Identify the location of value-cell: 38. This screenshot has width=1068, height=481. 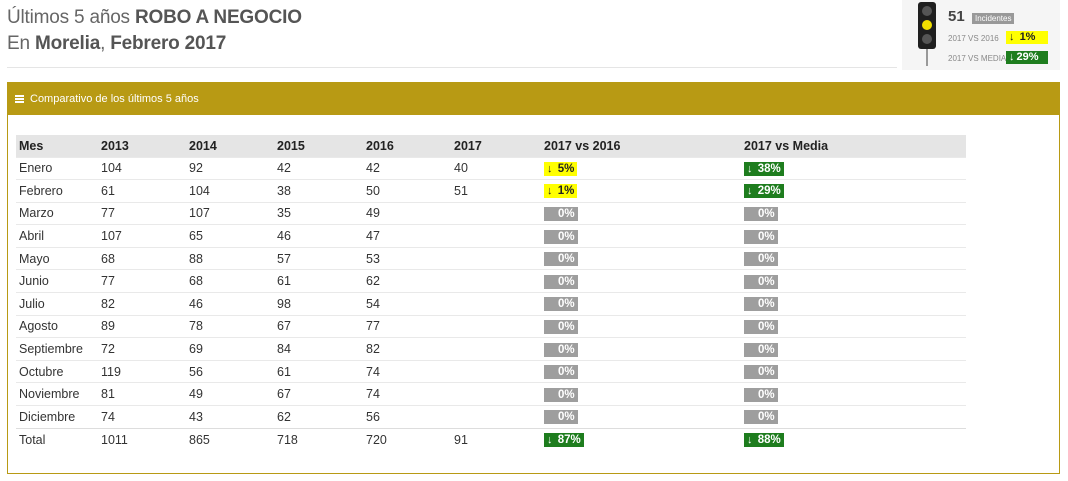
(318, 191).